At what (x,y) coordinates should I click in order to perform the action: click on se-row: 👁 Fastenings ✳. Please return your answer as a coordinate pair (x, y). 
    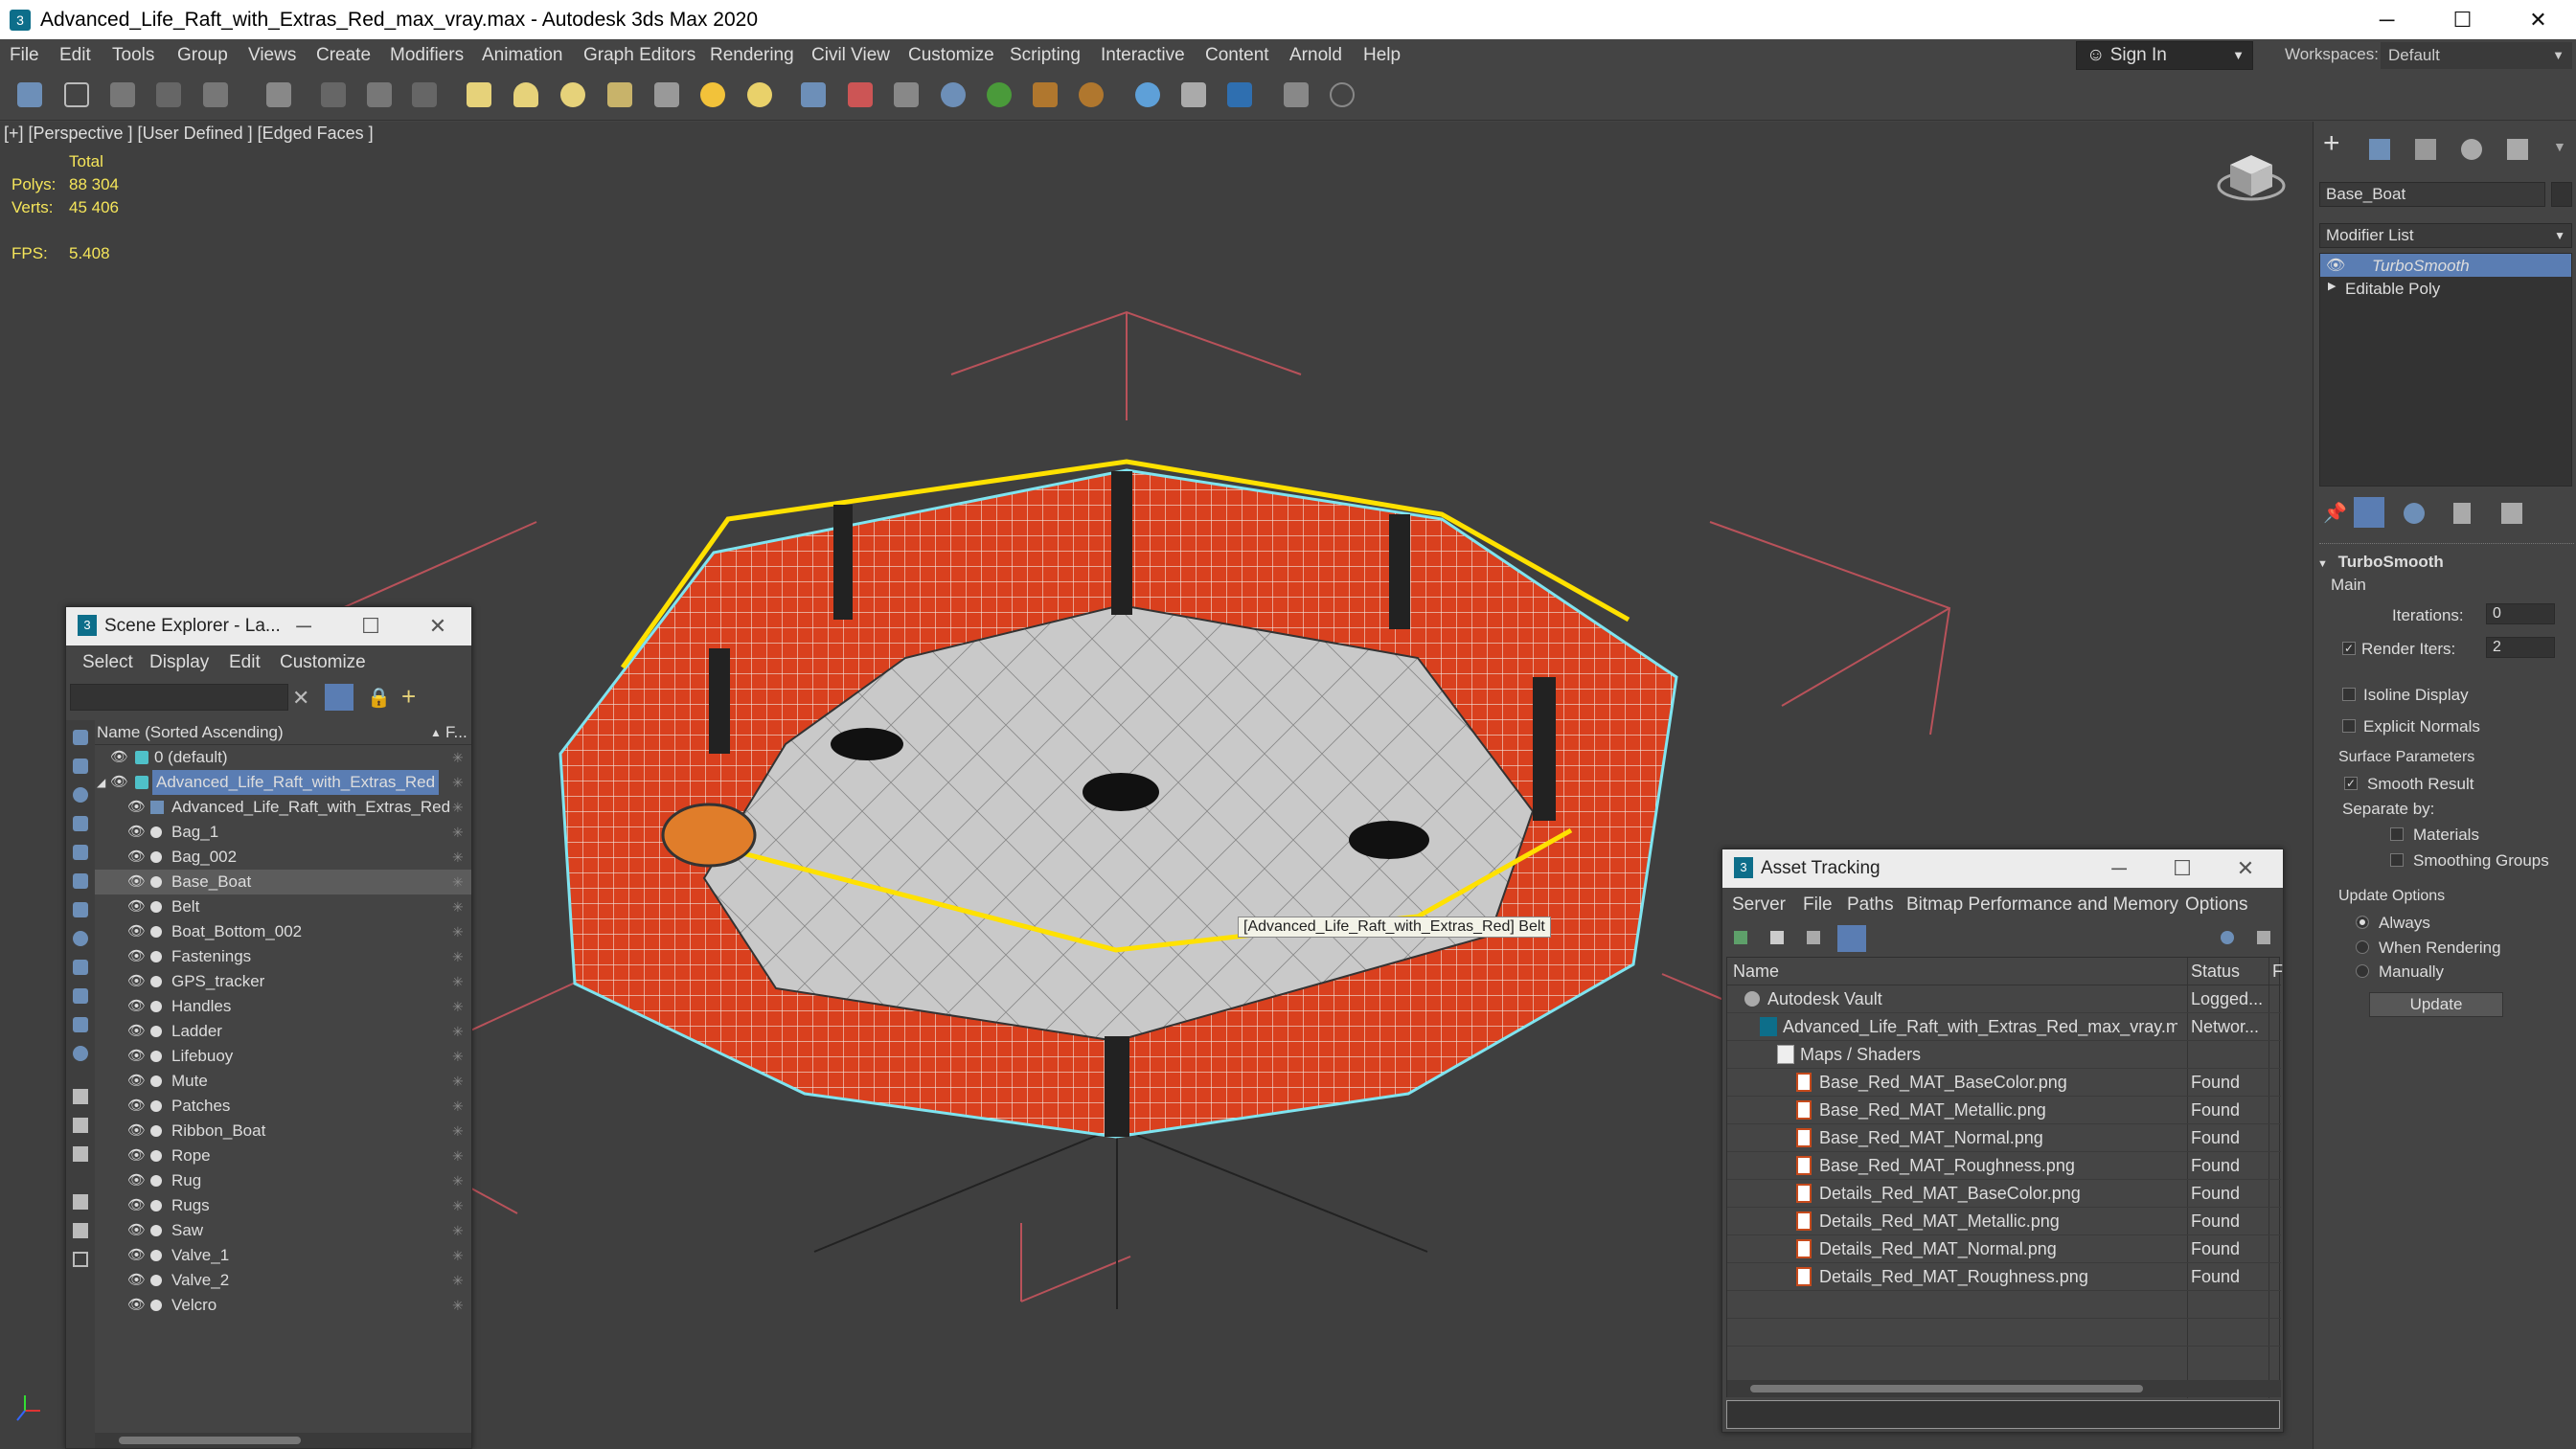
    Looking at the image, I should click on (283, 956).